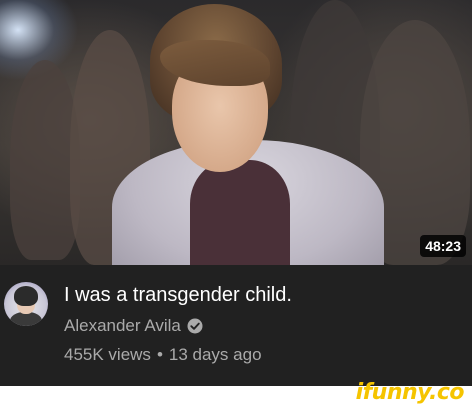  I want to click on video-meta: 455K views • 13 days ago, so click(163, 355).